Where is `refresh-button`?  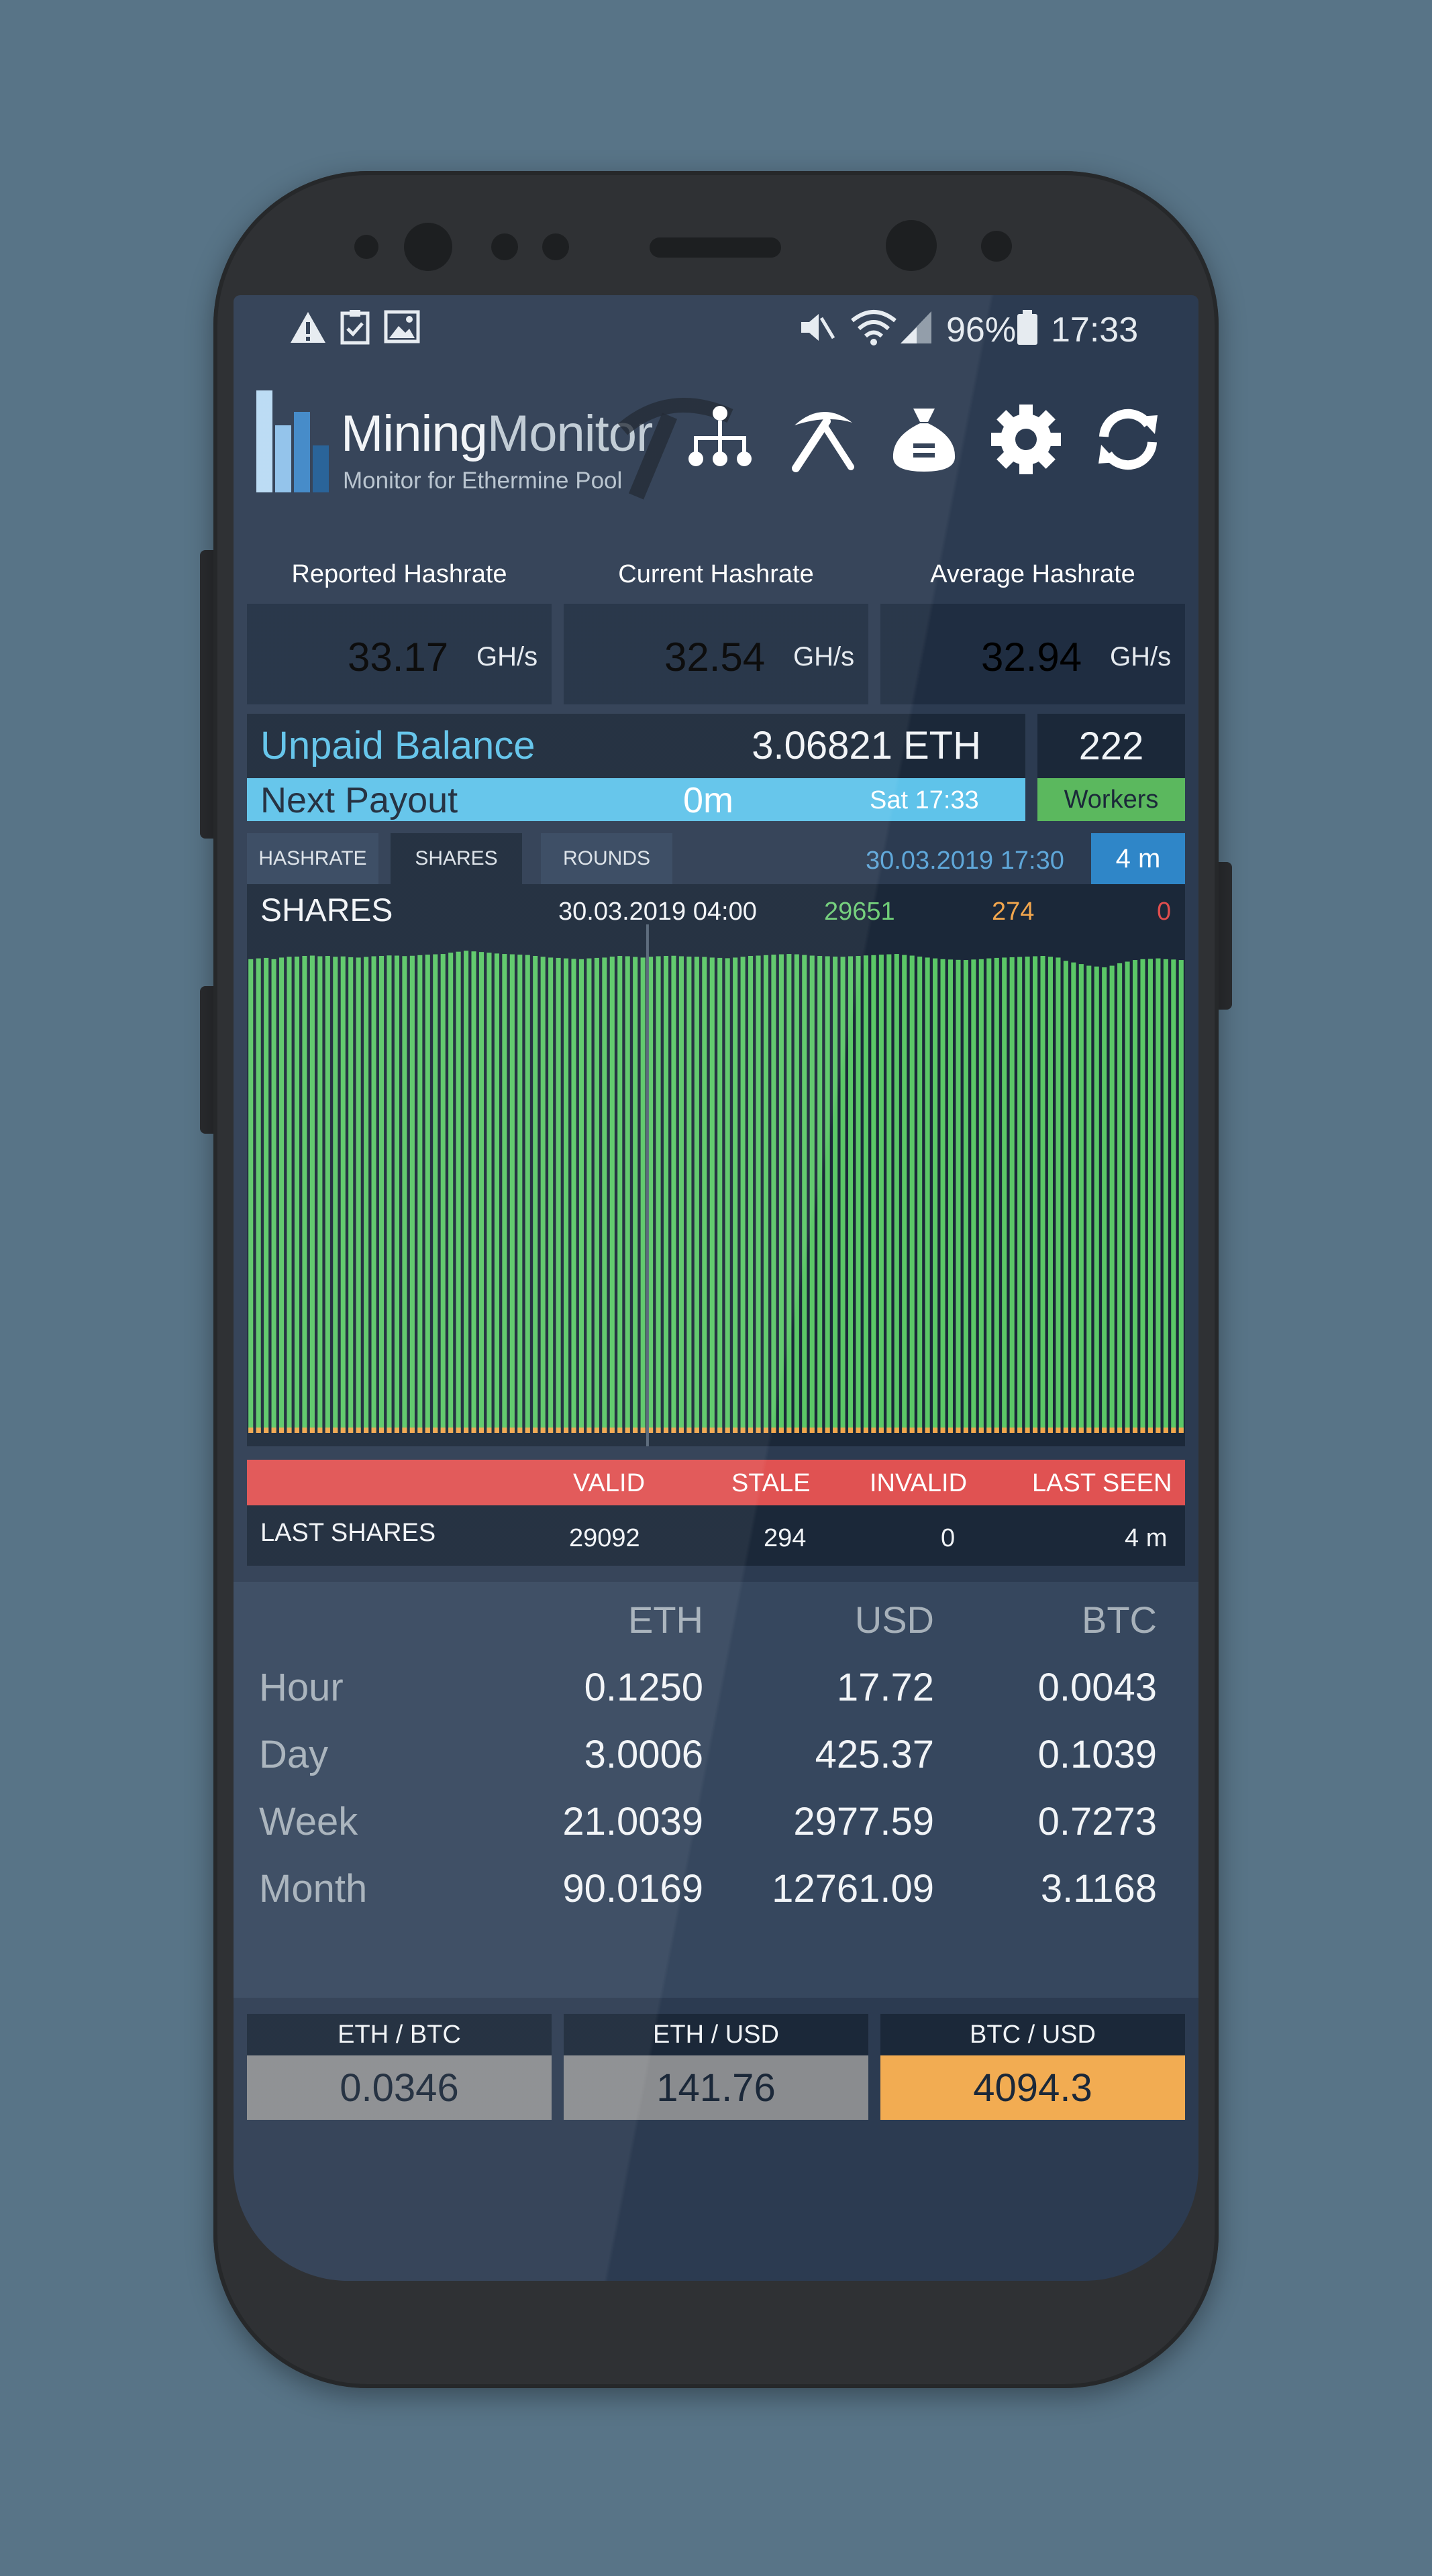
refresh-button is located at coordinates (1128, 439).